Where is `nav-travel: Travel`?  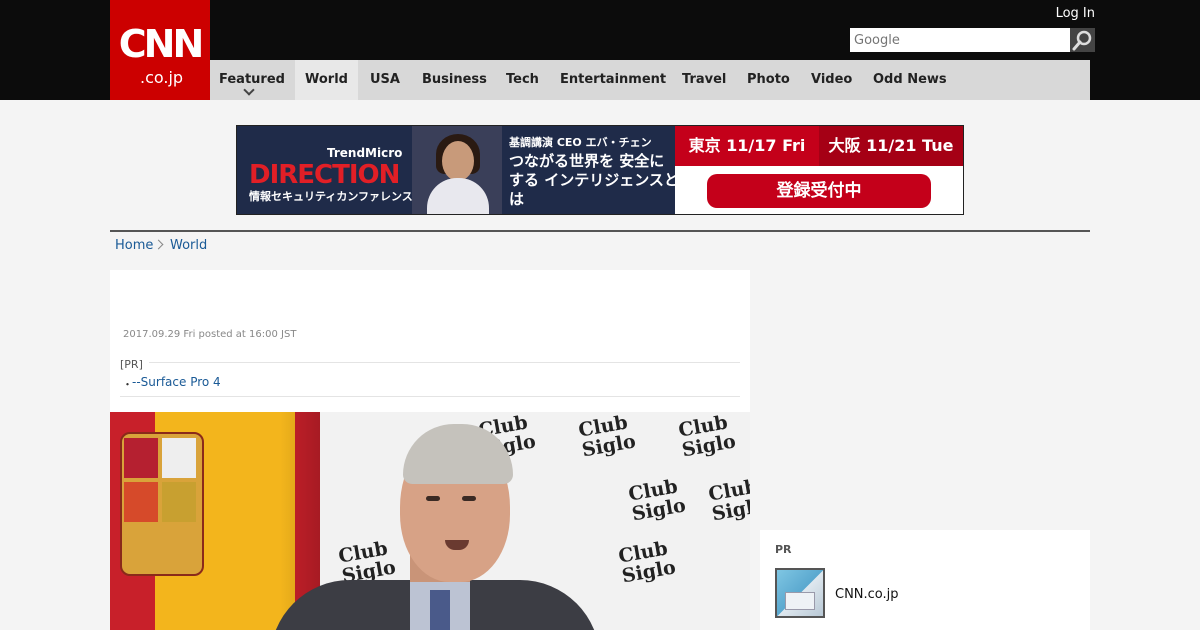 nav-travel: Travel is located at coordinates (704, 80).